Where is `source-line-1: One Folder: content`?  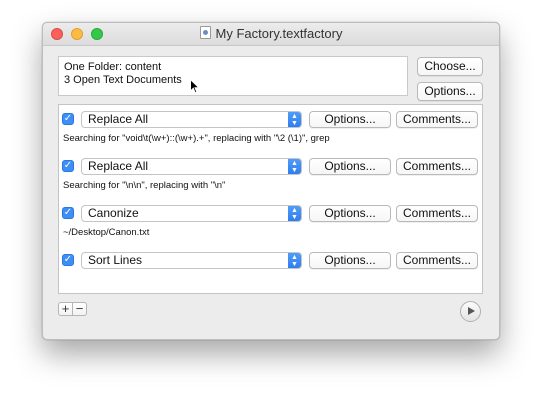
source-line-1: One Folder: content is located at coordinates (113, 67).